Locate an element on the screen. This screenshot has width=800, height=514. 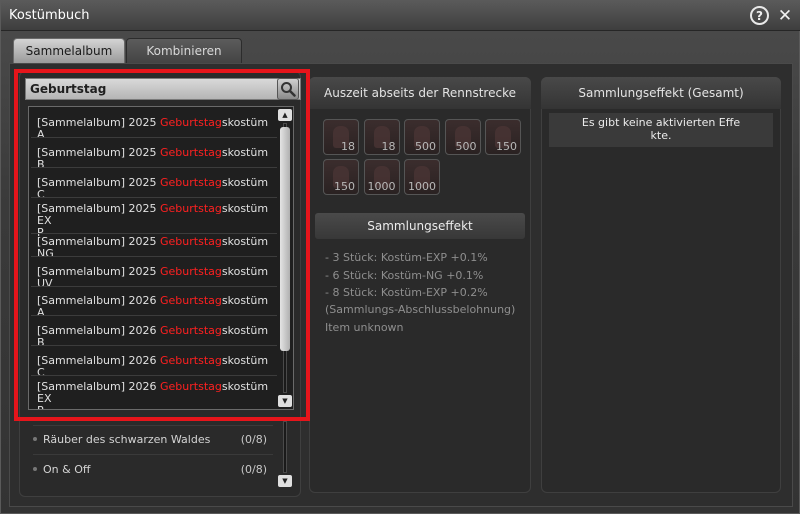
effect-line: - 6 Stück: Kostüm-NG +0.1% is located at coordinates (404, 275).